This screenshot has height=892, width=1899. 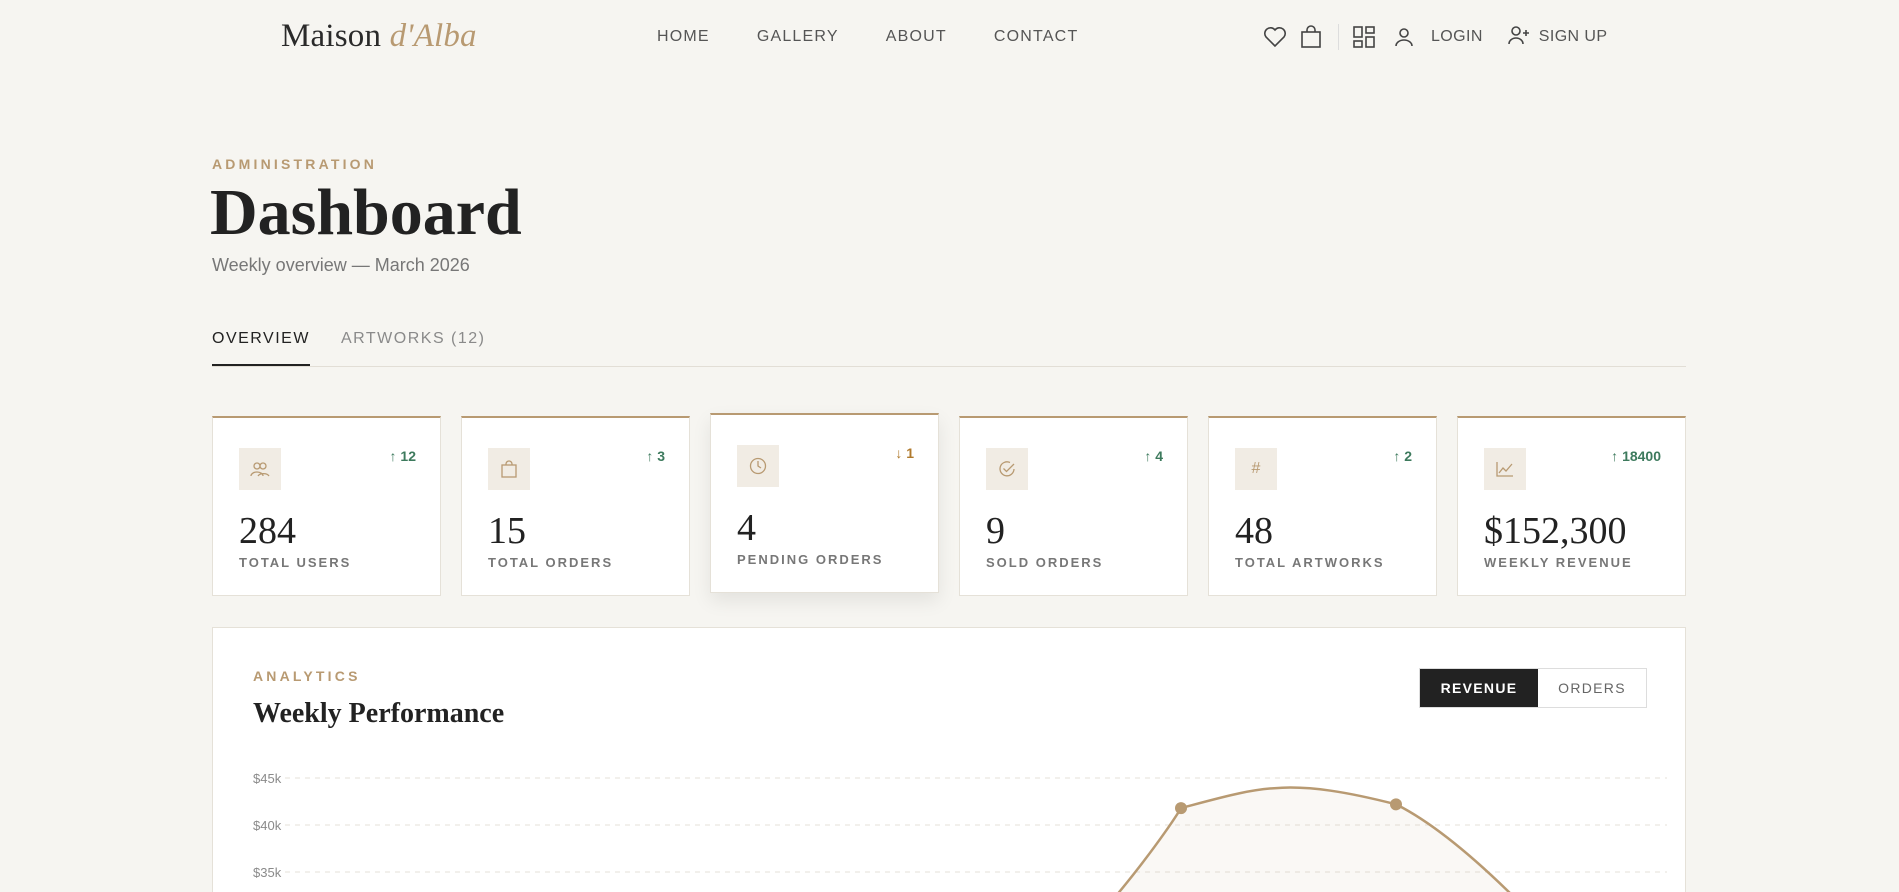 I want to click on stat-card-pending-orders: ↓ 1 4 PENDING ORDERS, so click(x=824, y=503).